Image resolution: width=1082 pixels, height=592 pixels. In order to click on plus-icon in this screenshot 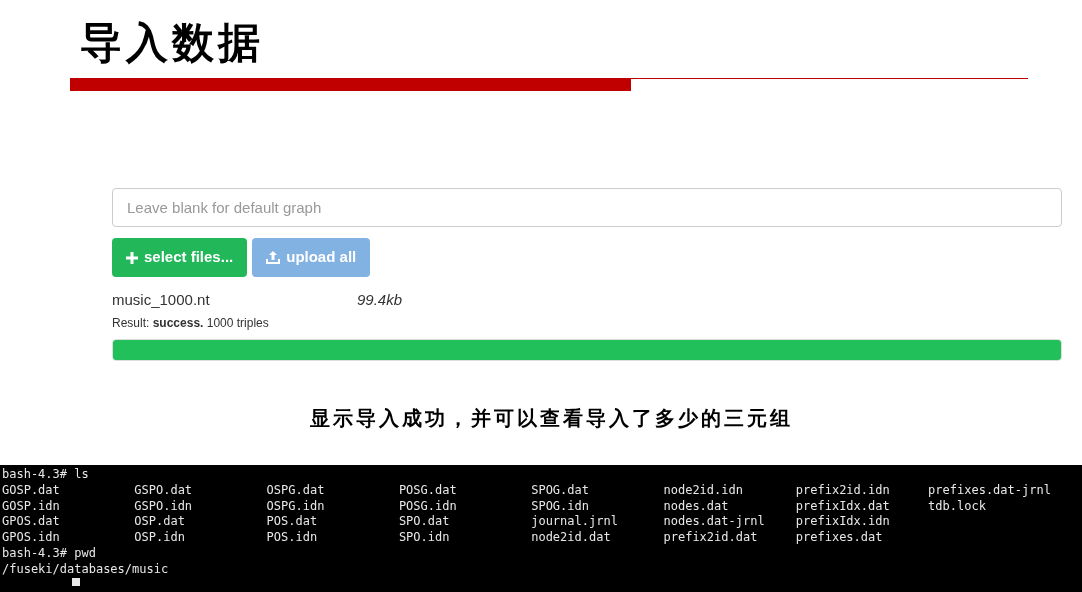, I will do `click(132, 257)`.